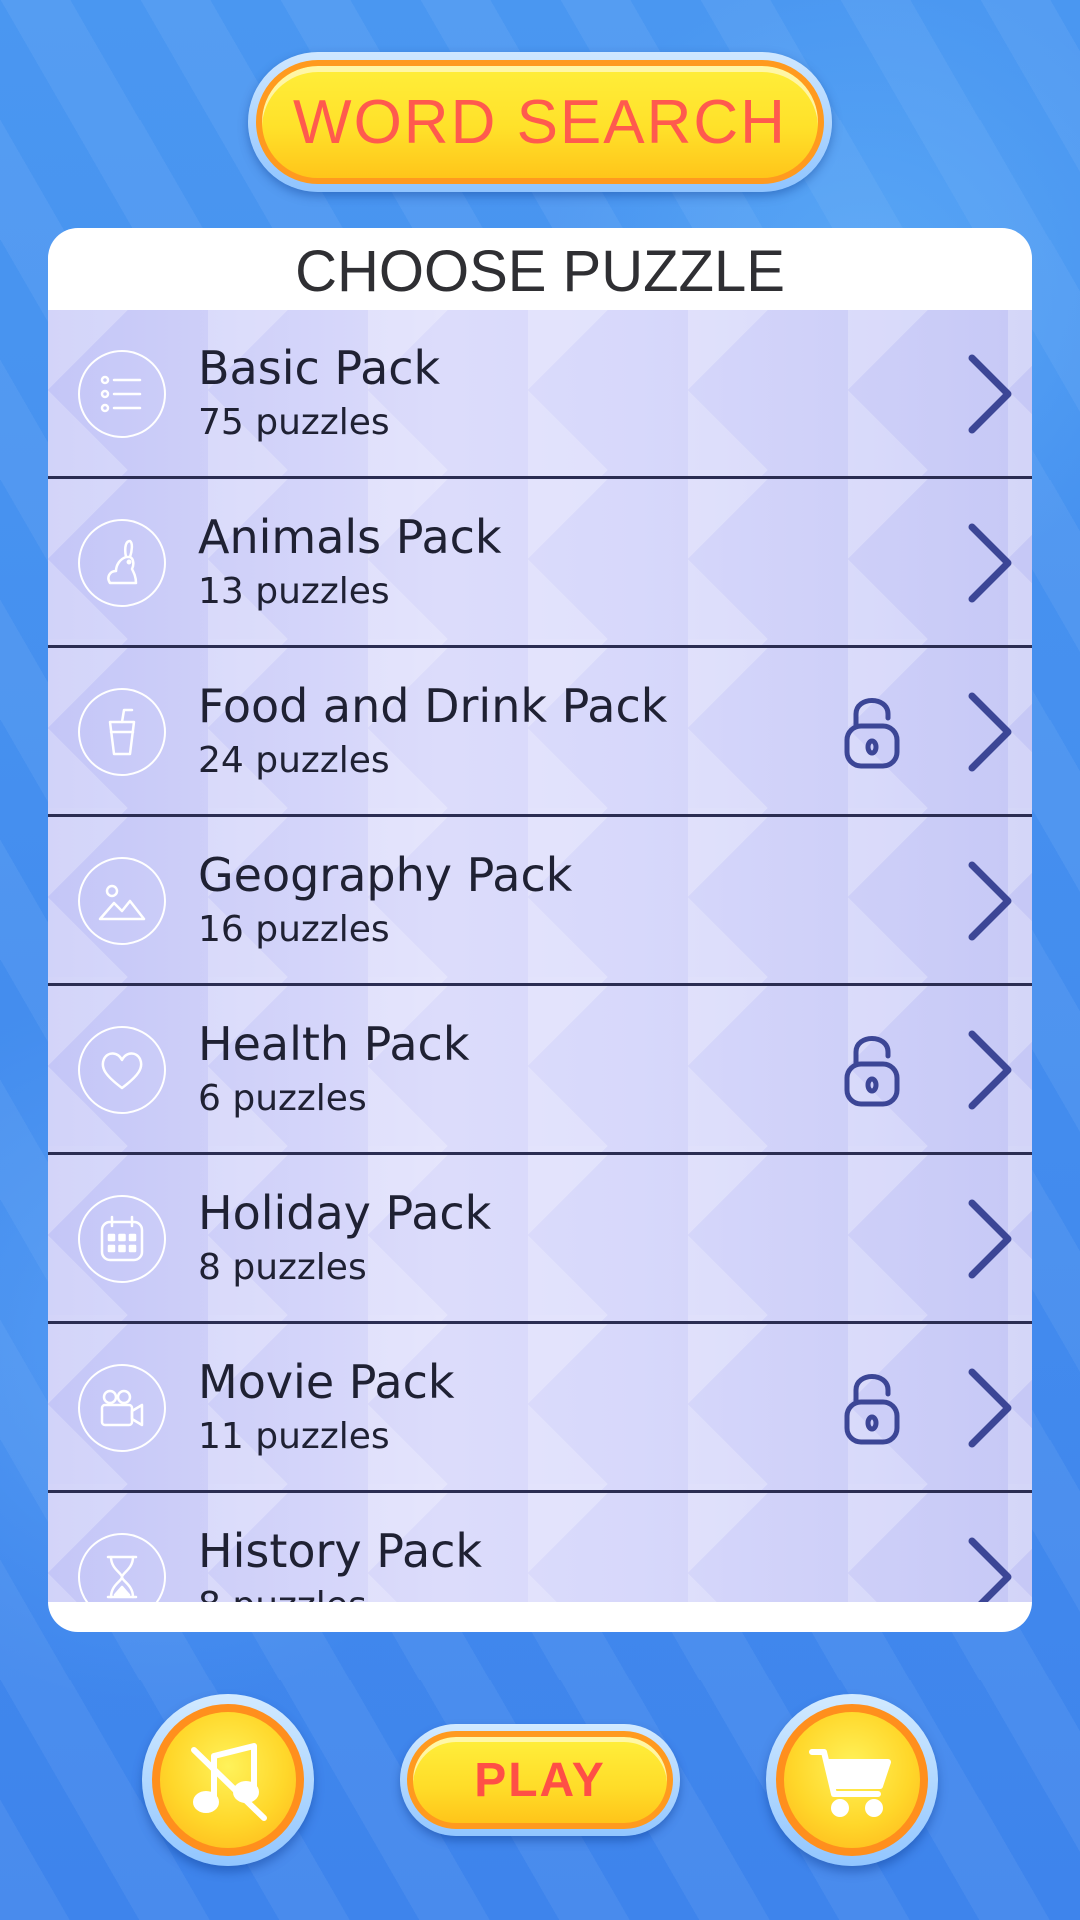 The height and width of the screenshot is (1920, 1080). I want to click on landscape-image-icon, so click(122, 901).